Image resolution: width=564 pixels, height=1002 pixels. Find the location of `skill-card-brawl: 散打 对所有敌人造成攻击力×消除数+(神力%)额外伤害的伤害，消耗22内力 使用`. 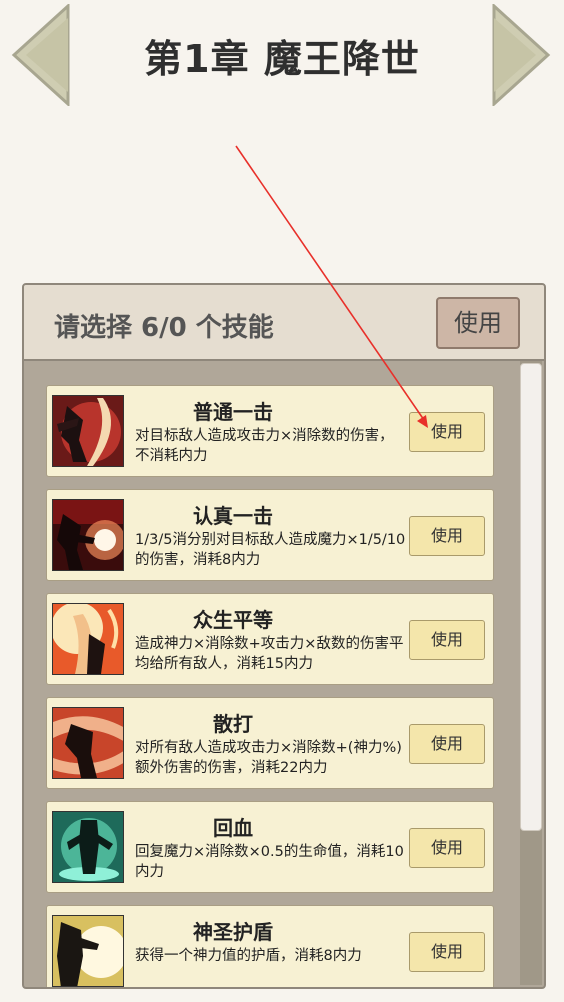

skill-card-brawl: 散打 对所有敌人造成攻击力×消除数+(神力%)额外伤害的伤害，消耗22内力 使用 is located at coordinates (270, 743).